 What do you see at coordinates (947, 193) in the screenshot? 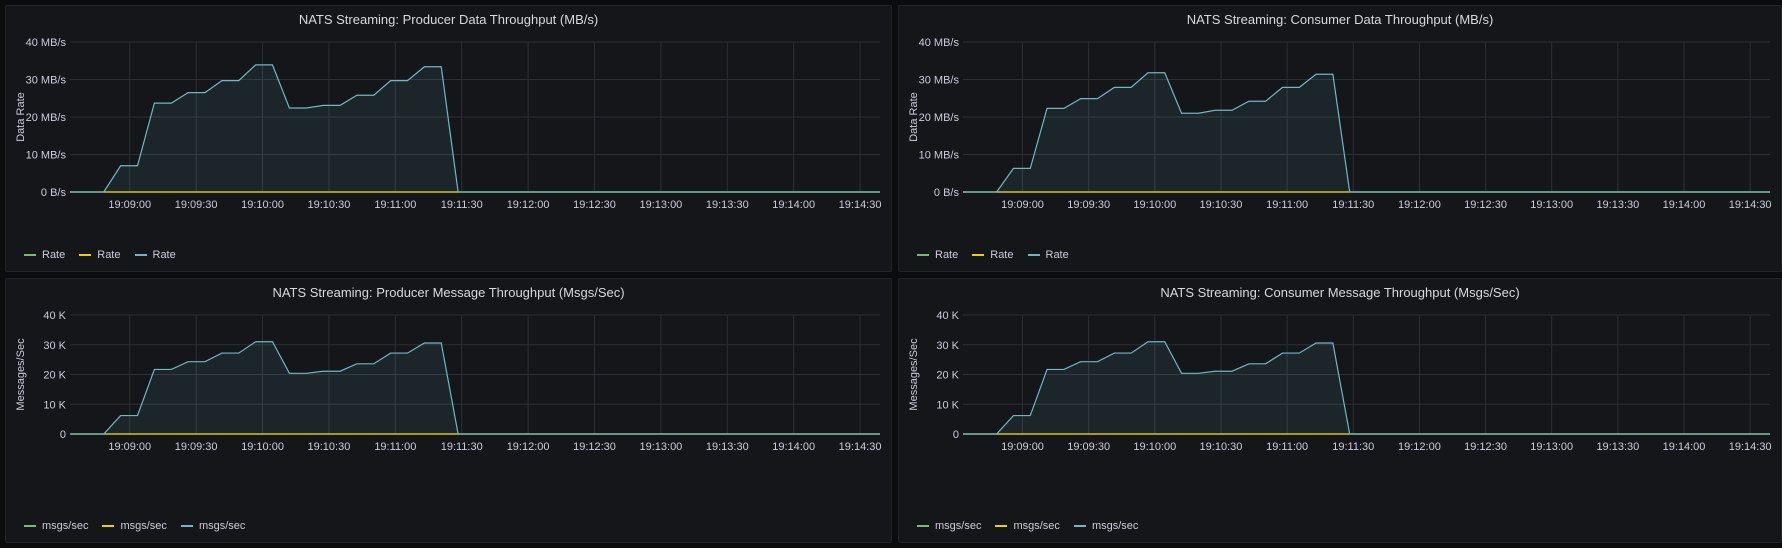
I see `y-tick-label: 0 B/s` at bounding box center [947, 193].